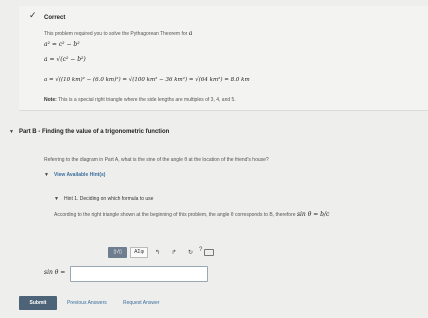 The width and height of the screenshot is (428, 318). I want to click on answer-field-wrapper, so click(139, 274).